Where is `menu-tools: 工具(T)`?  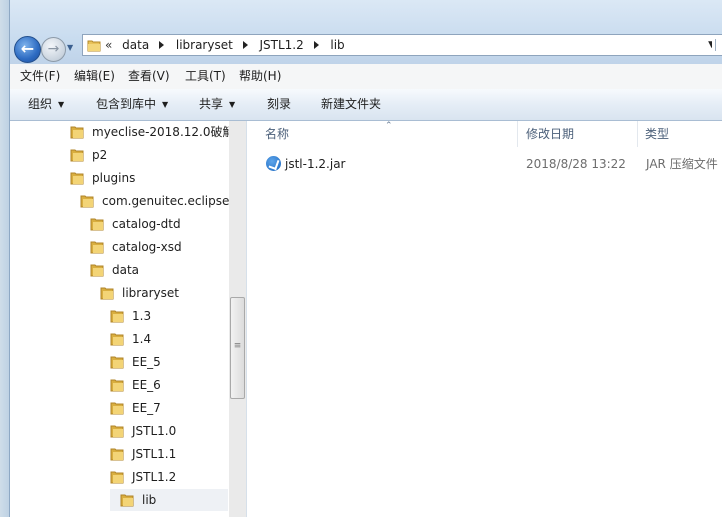
menu-tools: 工具(T) is located at coordinates (205, 76).